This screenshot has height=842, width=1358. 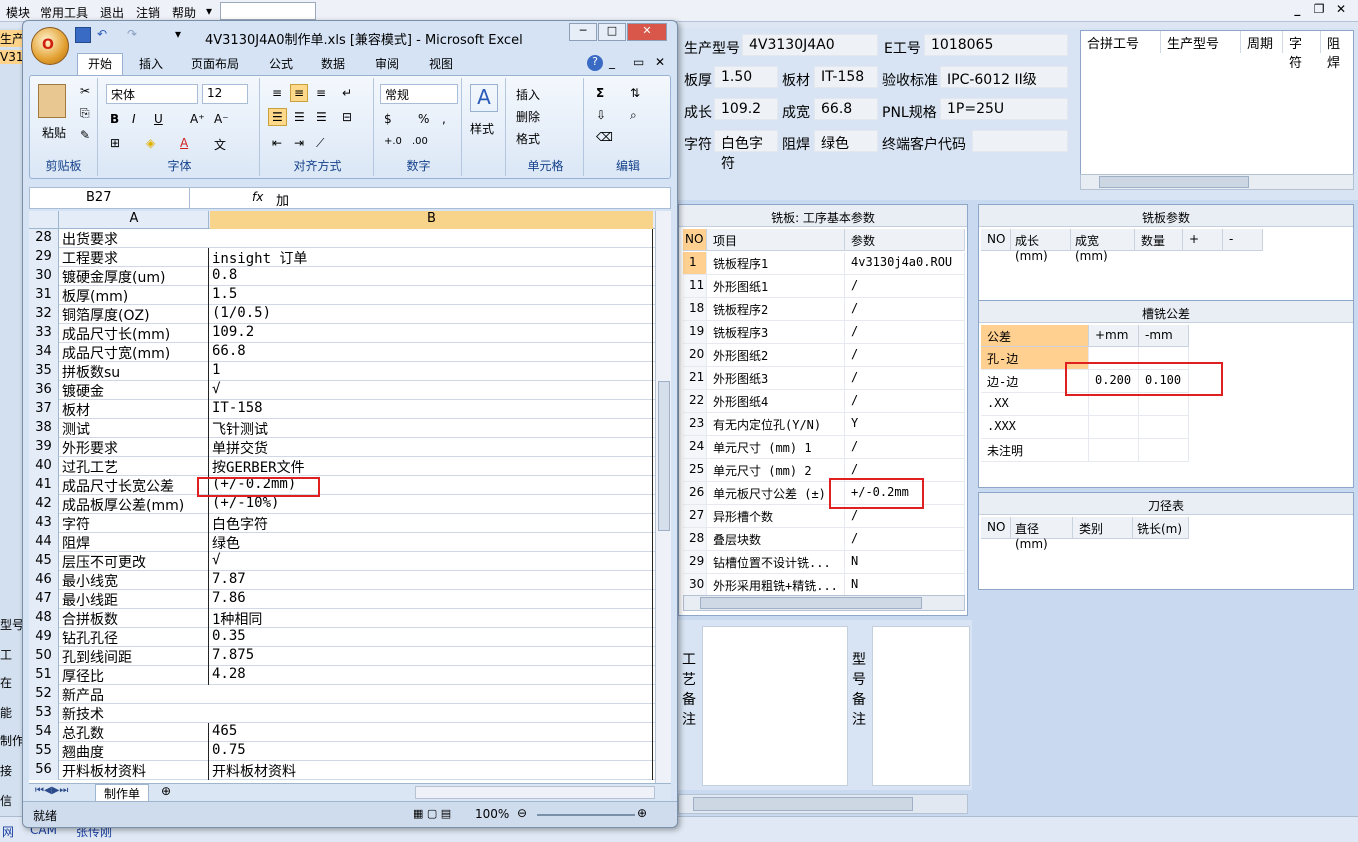 I want to click on process-row-no: 11, so click(x=695, y=286).